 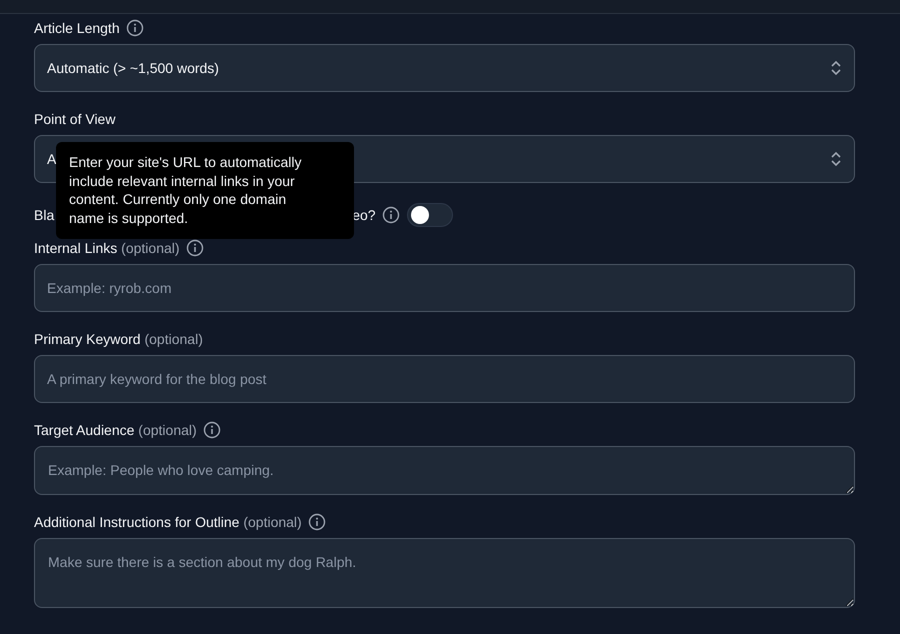 I want to click on text-area: Make sure there is a section about my dog Ralph., so click(x=444, y=573).